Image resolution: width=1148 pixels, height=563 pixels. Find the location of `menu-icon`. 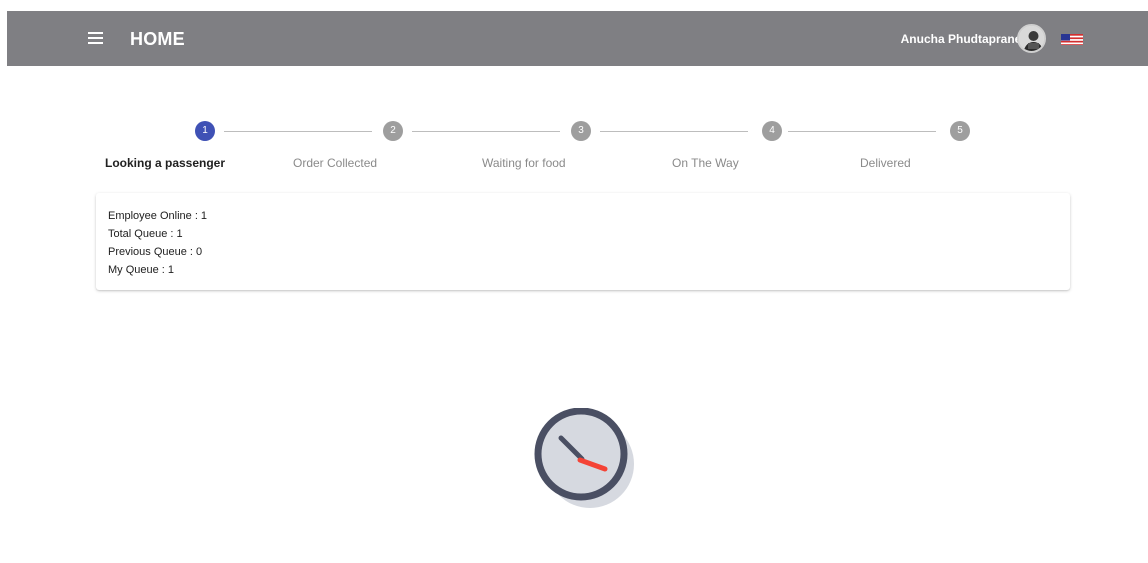

menu-icon is located at coordinates (96, 38).